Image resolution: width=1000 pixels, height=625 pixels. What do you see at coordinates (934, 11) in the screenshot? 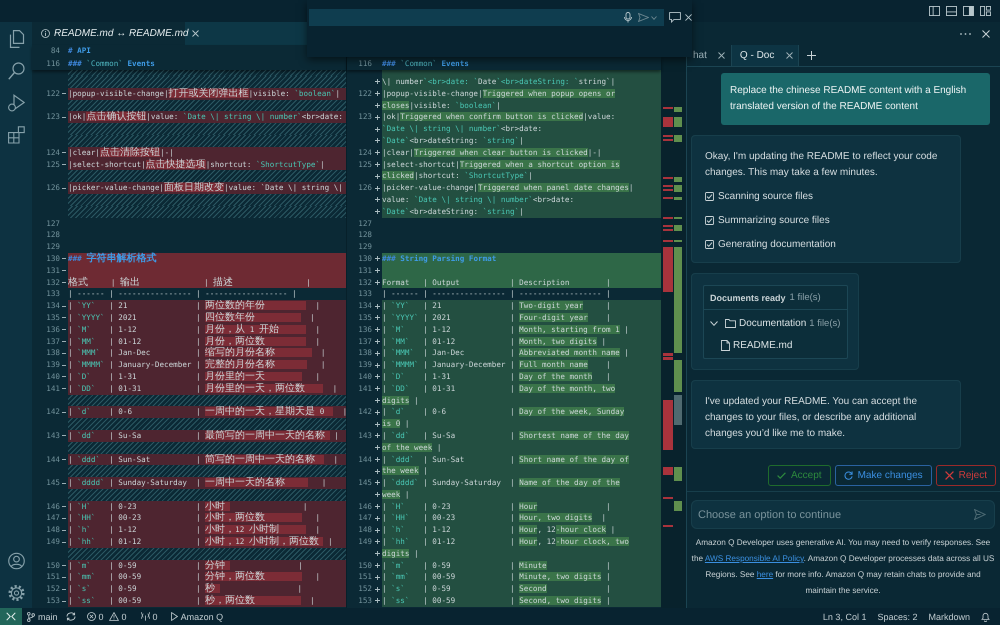
I see `panel-left-icon` at bounding box center [934, 11].